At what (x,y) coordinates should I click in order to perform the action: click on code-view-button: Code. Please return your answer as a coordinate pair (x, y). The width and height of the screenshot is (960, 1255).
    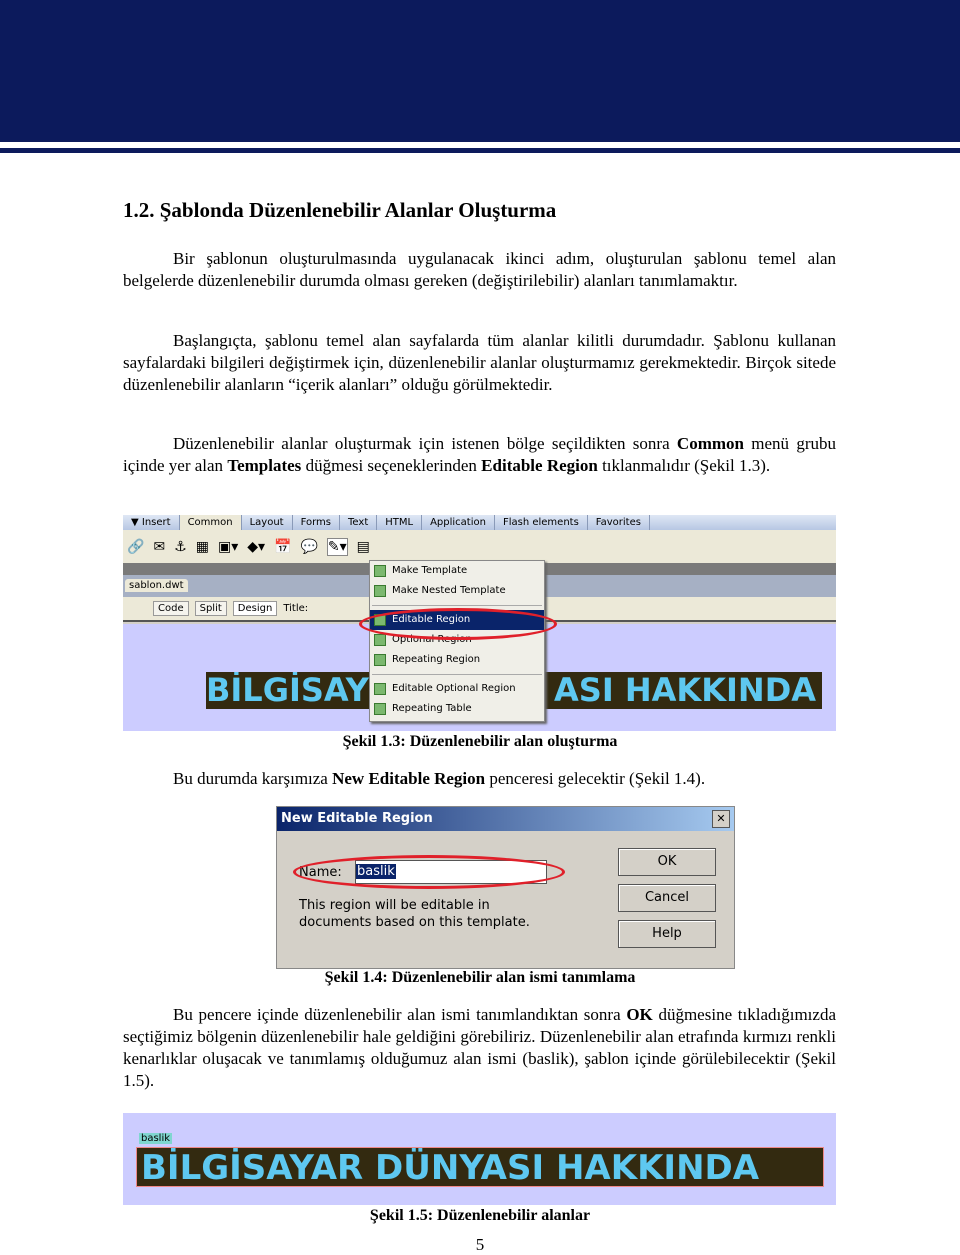
    Looking at the image, I should click on (171, 608).